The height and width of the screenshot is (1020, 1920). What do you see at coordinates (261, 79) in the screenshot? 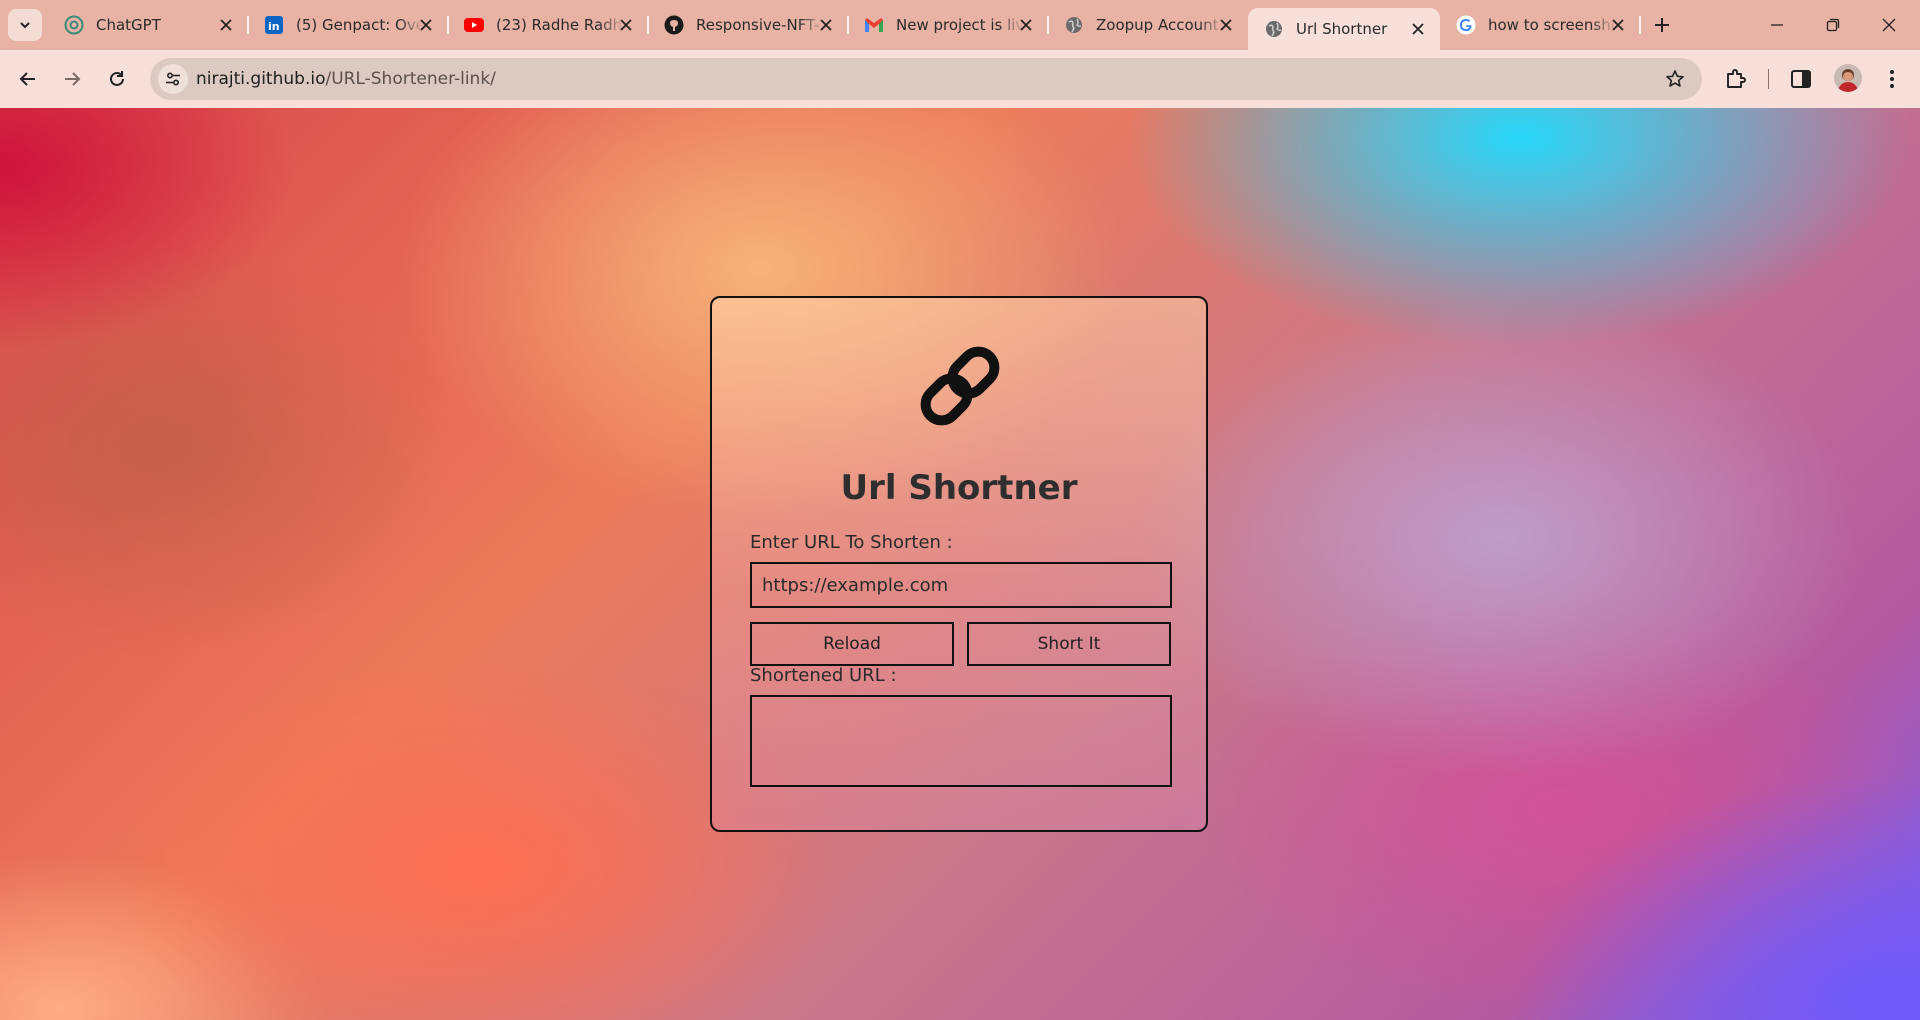
I see `url-host: nirajti.github.io` at bounding box center [261, 79].